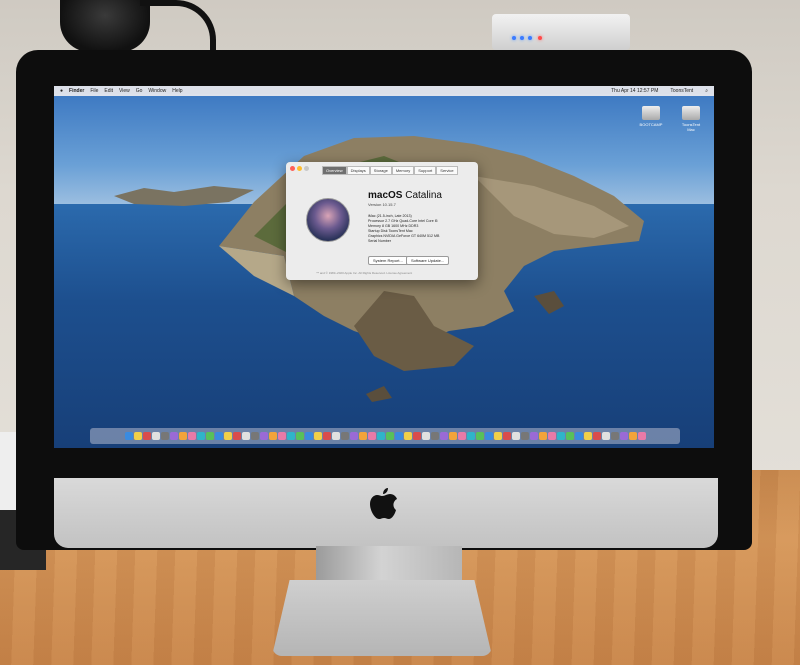 This screenshot has width=800, height=665. I want to click on tab-displays: Displays, so click(358, 170).